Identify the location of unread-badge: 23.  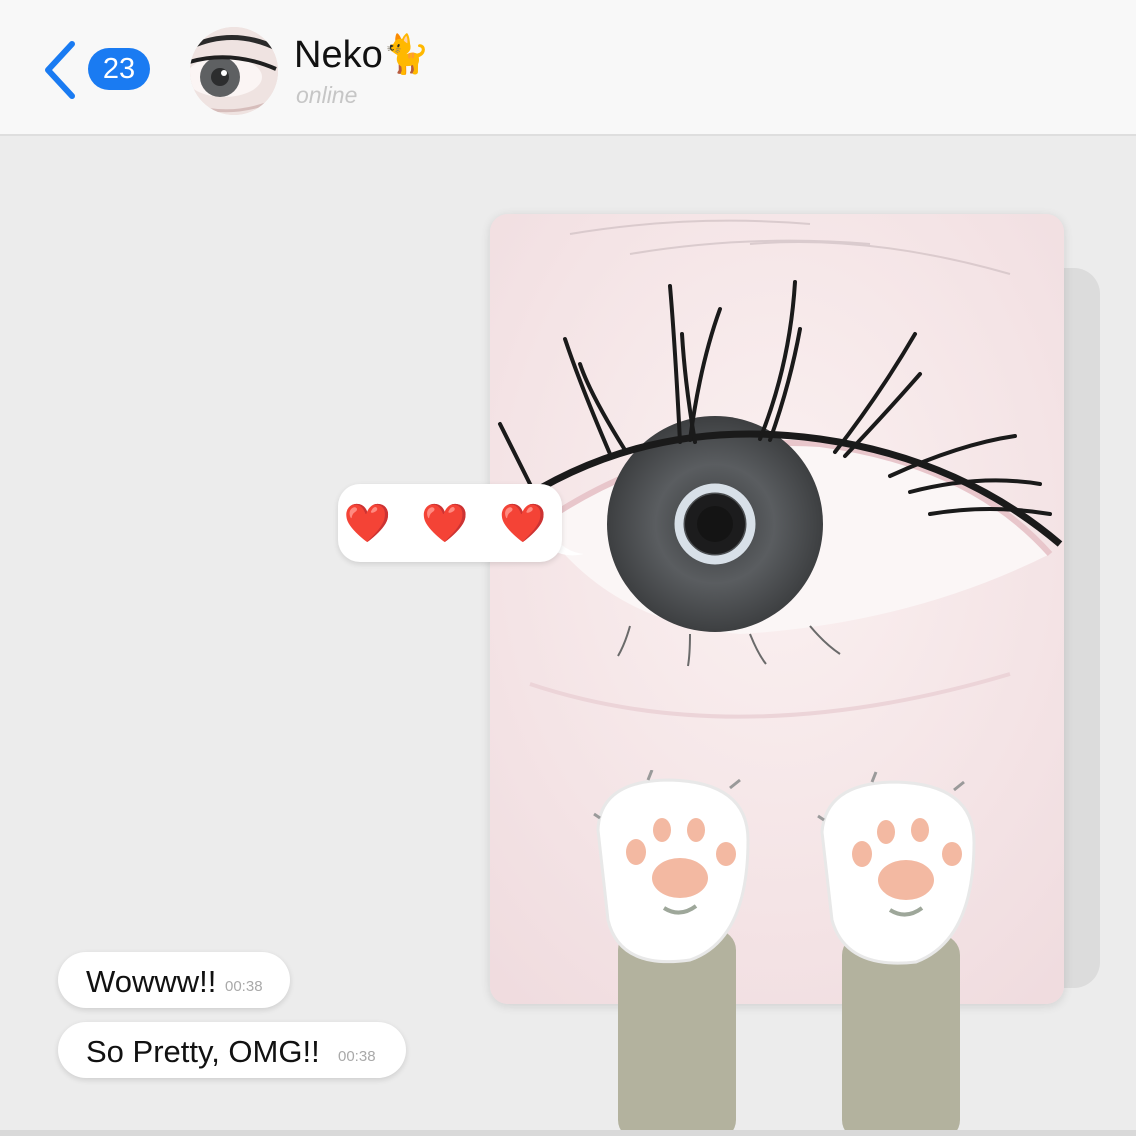
(119, 69).